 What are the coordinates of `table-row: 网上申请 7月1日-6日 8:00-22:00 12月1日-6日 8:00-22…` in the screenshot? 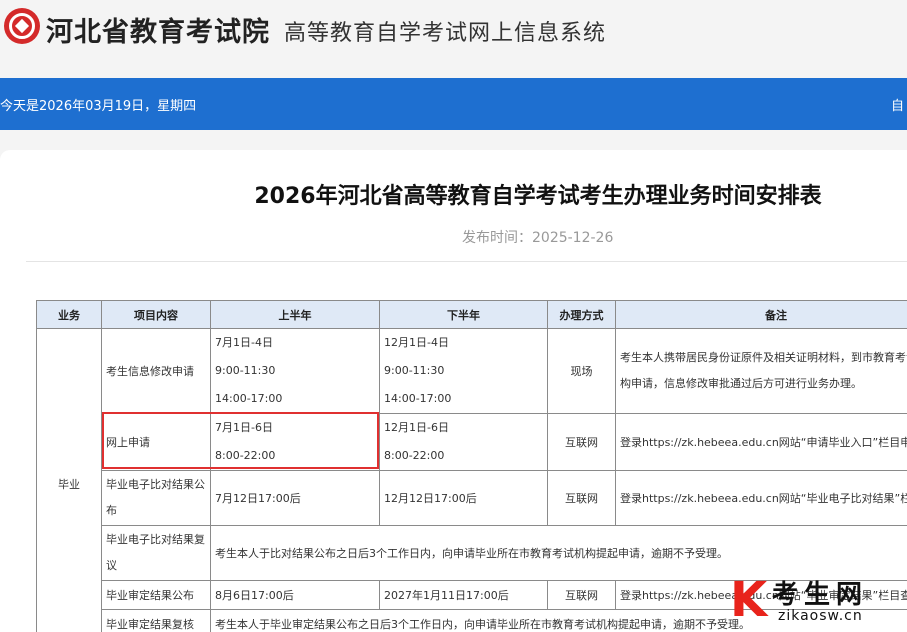 It's located at (472, 442).